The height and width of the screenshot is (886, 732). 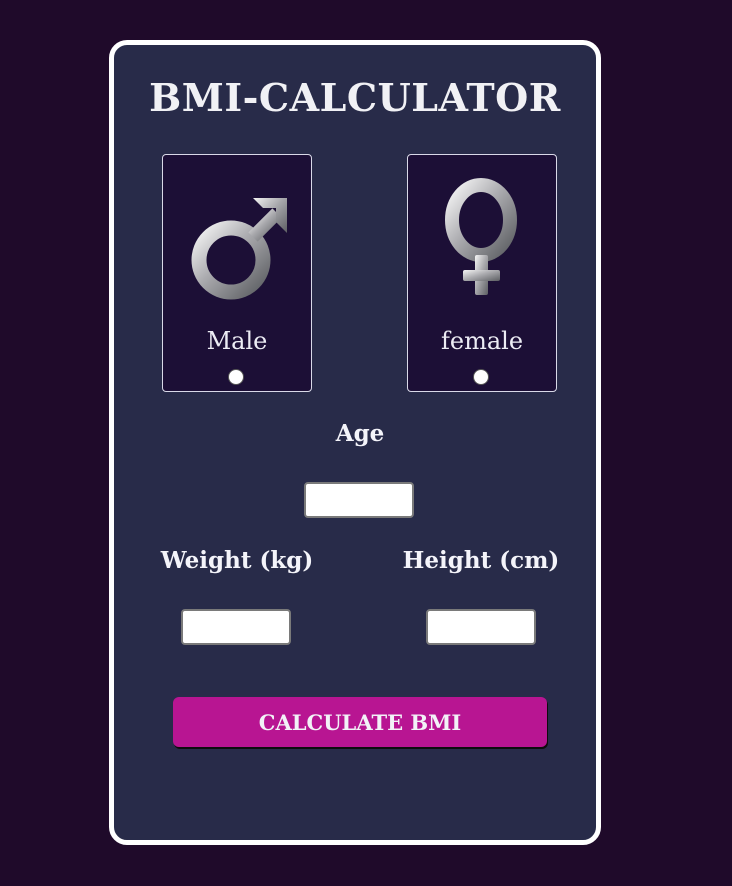 What do you see at coordinates (237, 560) in the screenshot?
I see `weight-label: Weight (kg)` at bounding box center [237, 560].